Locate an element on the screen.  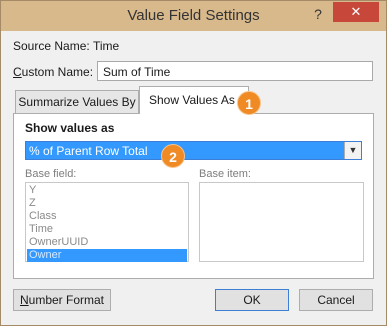
custom-name-label: Custom Name: is located at coordinates (53, 72).